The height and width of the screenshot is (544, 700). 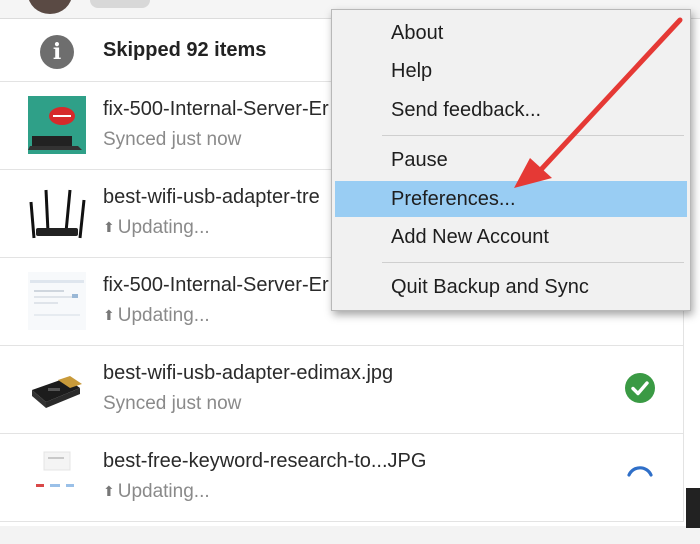 What do you see at coordinates (640, 476) in the screenshot?
I see `sync-spinner-icon` at bounding box center [640, 476].